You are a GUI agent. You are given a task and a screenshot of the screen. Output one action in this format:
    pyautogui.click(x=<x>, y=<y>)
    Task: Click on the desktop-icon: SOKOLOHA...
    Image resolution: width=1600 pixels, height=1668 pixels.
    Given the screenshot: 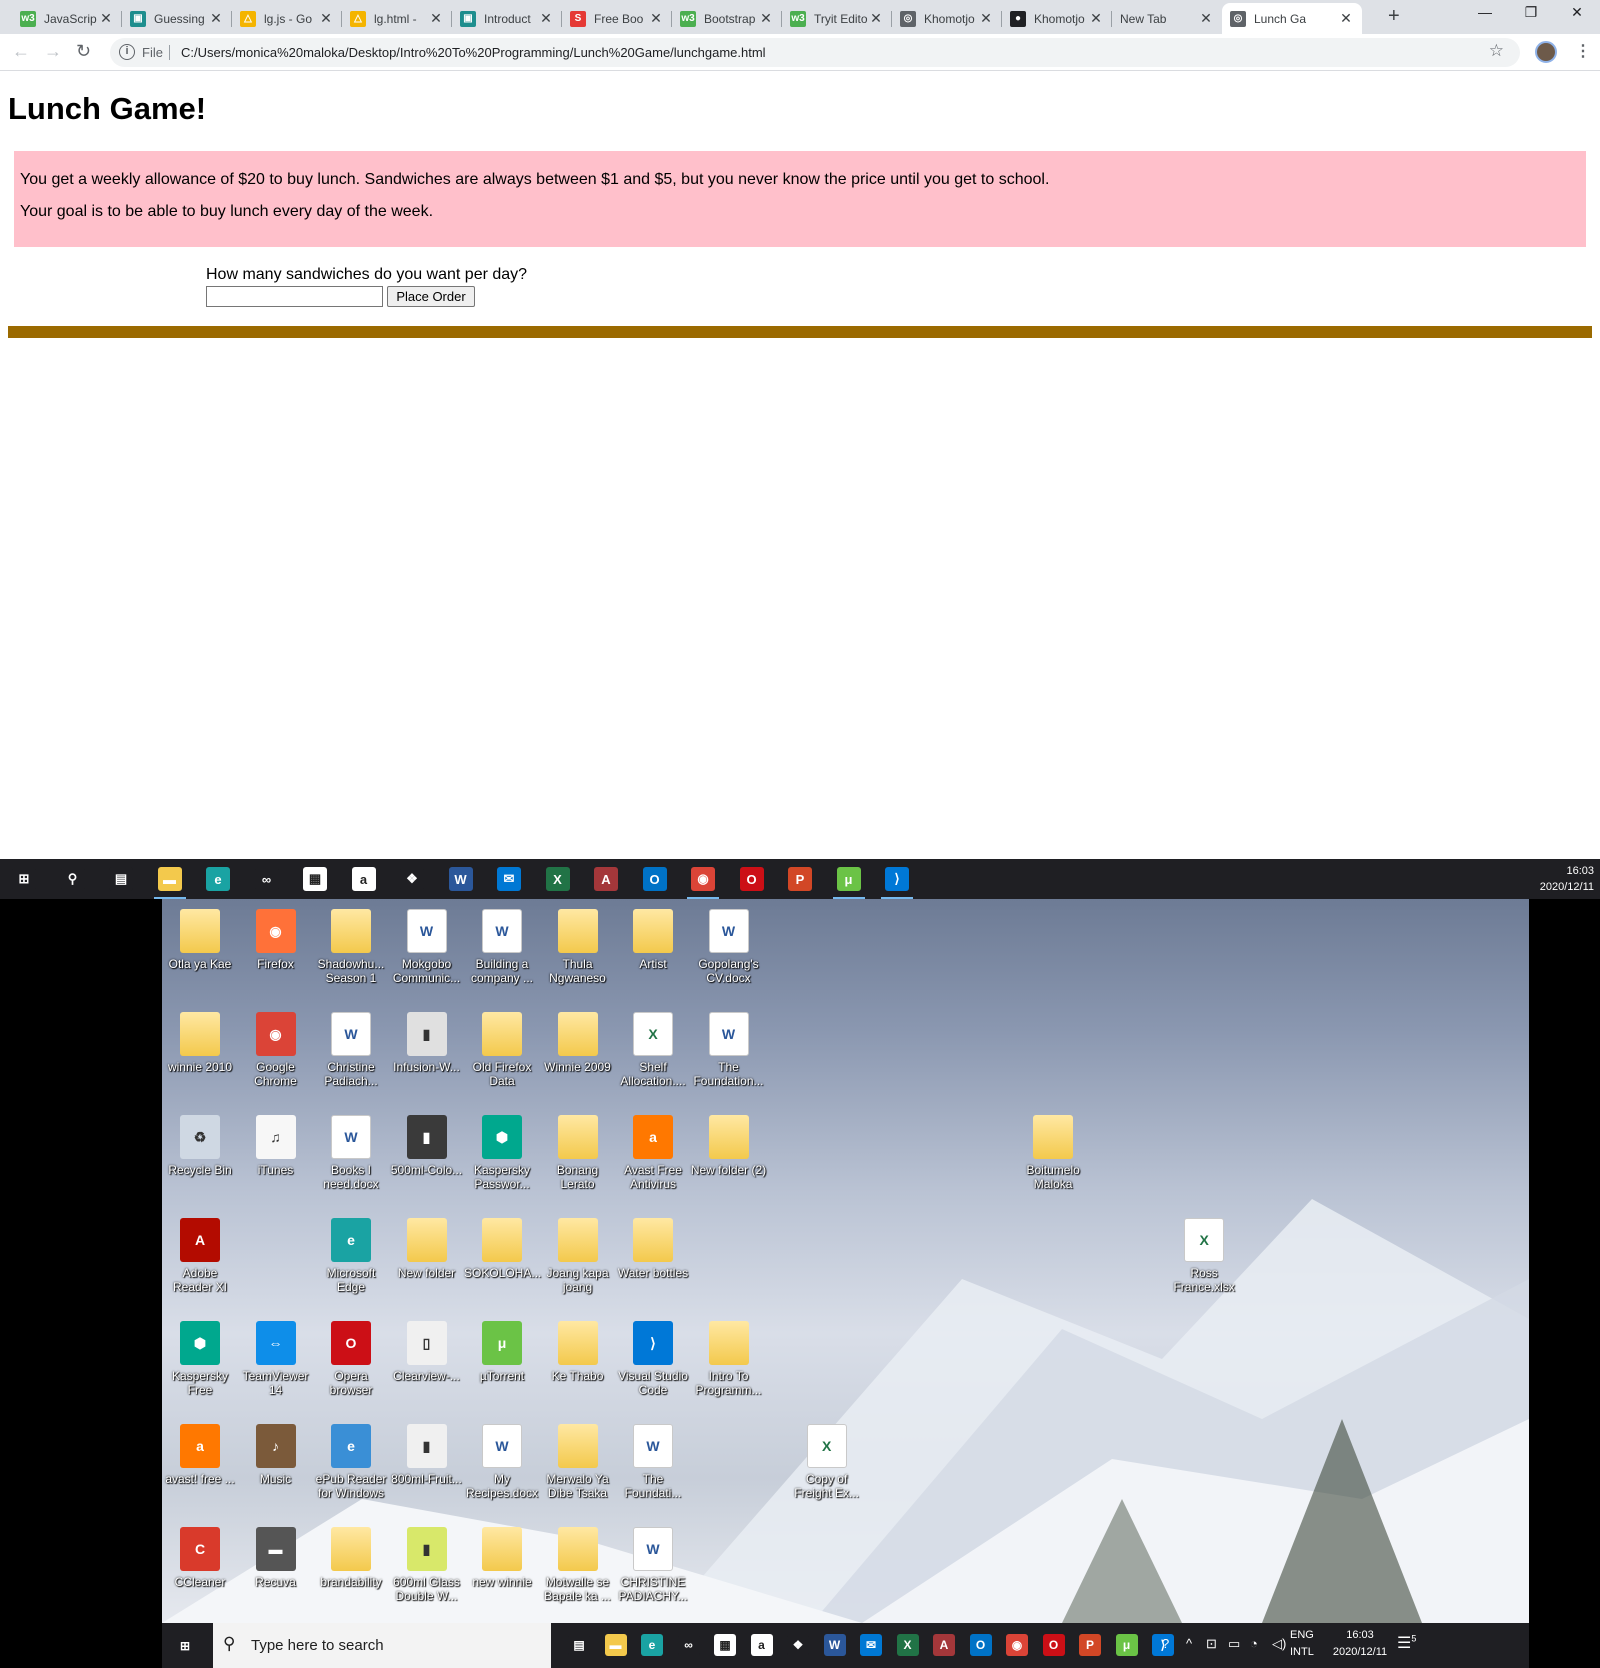 What is the action you would take?
    pyautogui.click(x=502, y=1249)
    